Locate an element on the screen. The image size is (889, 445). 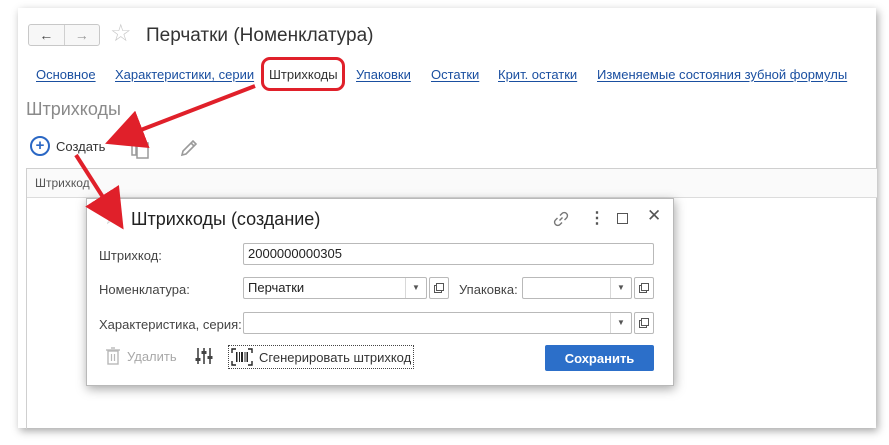
annotation-arrow-to-create is located at coordinates (180, 116).